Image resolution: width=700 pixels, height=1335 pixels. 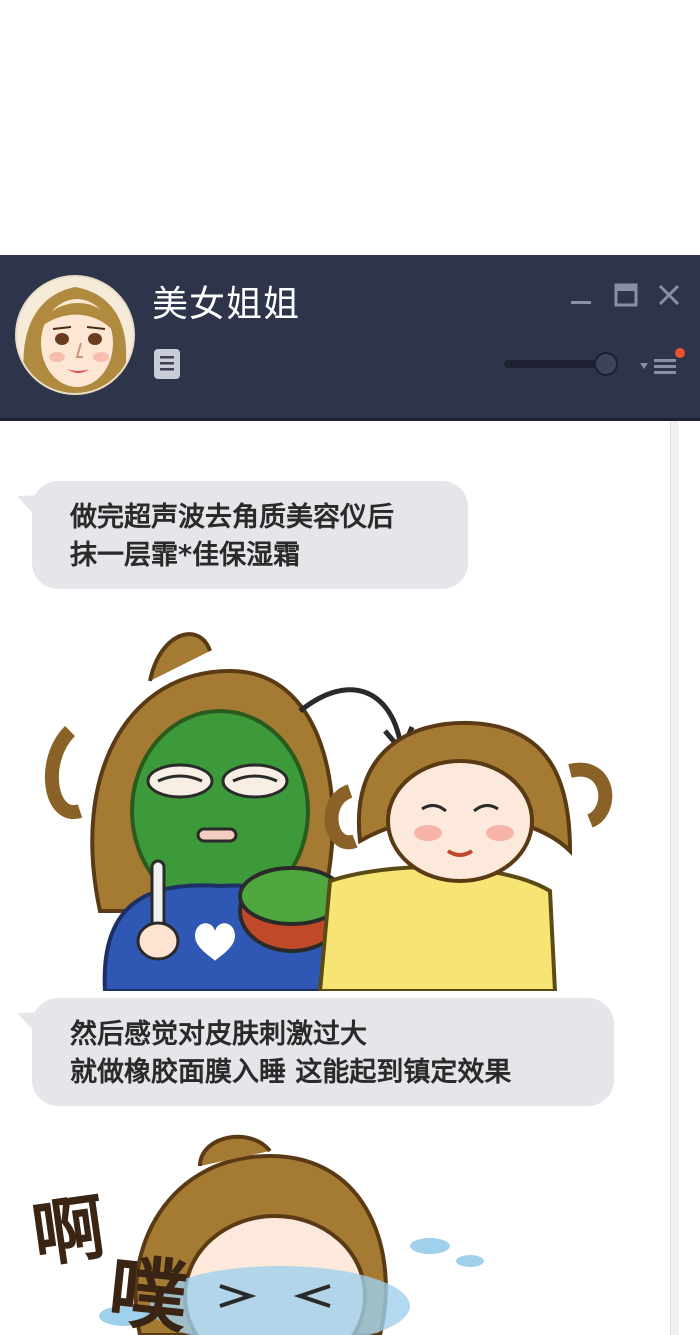 I want to click on close-icon, so click(x=669, y=295).